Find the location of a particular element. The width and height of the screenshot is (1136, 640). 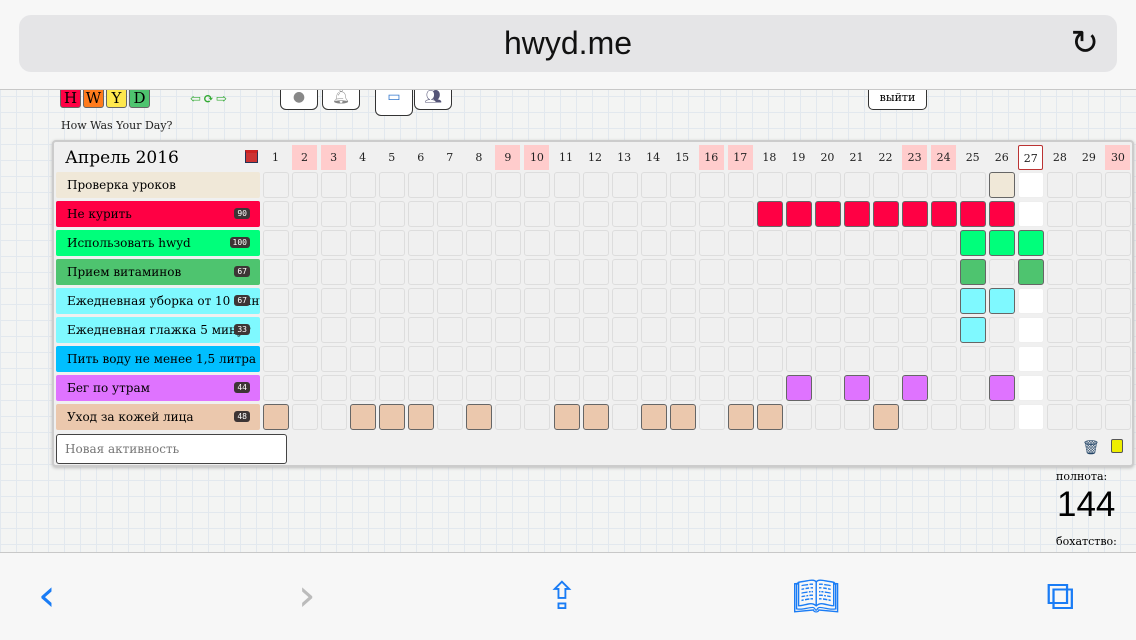

activity-label: Прием витаминов 67 is located at coordinates (158, 272).